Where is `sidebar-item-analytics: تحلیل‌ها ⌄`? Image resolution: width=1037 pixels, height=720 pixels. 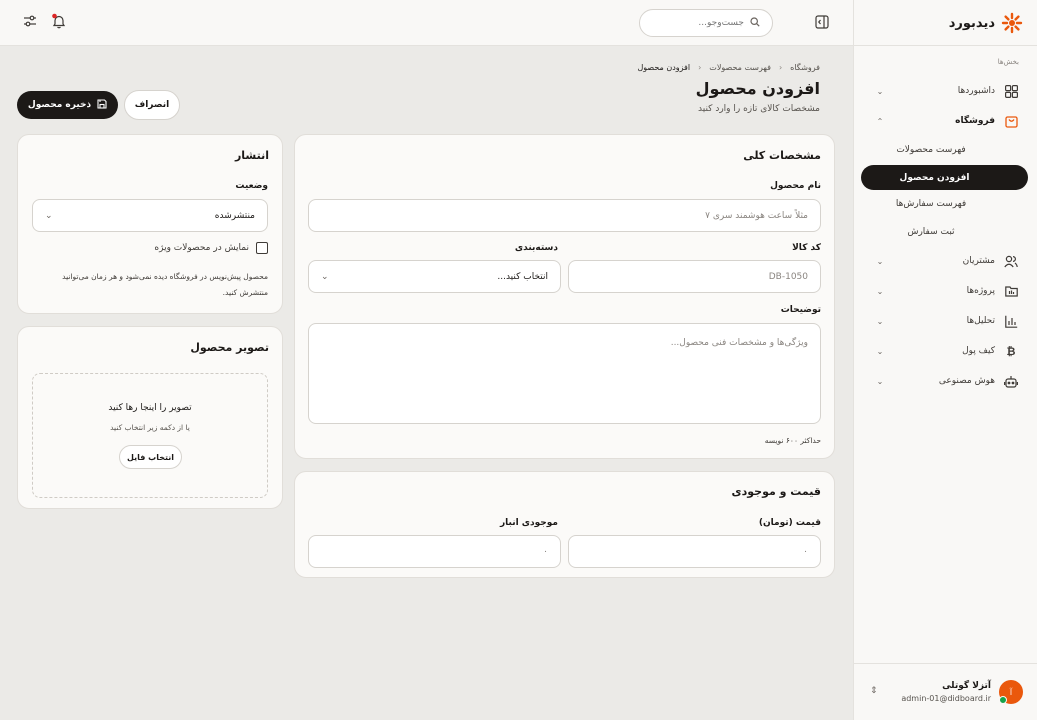
sidebar-item-analytics: تحلیل‌ها ⌄ is located at coordinates (944, 321).